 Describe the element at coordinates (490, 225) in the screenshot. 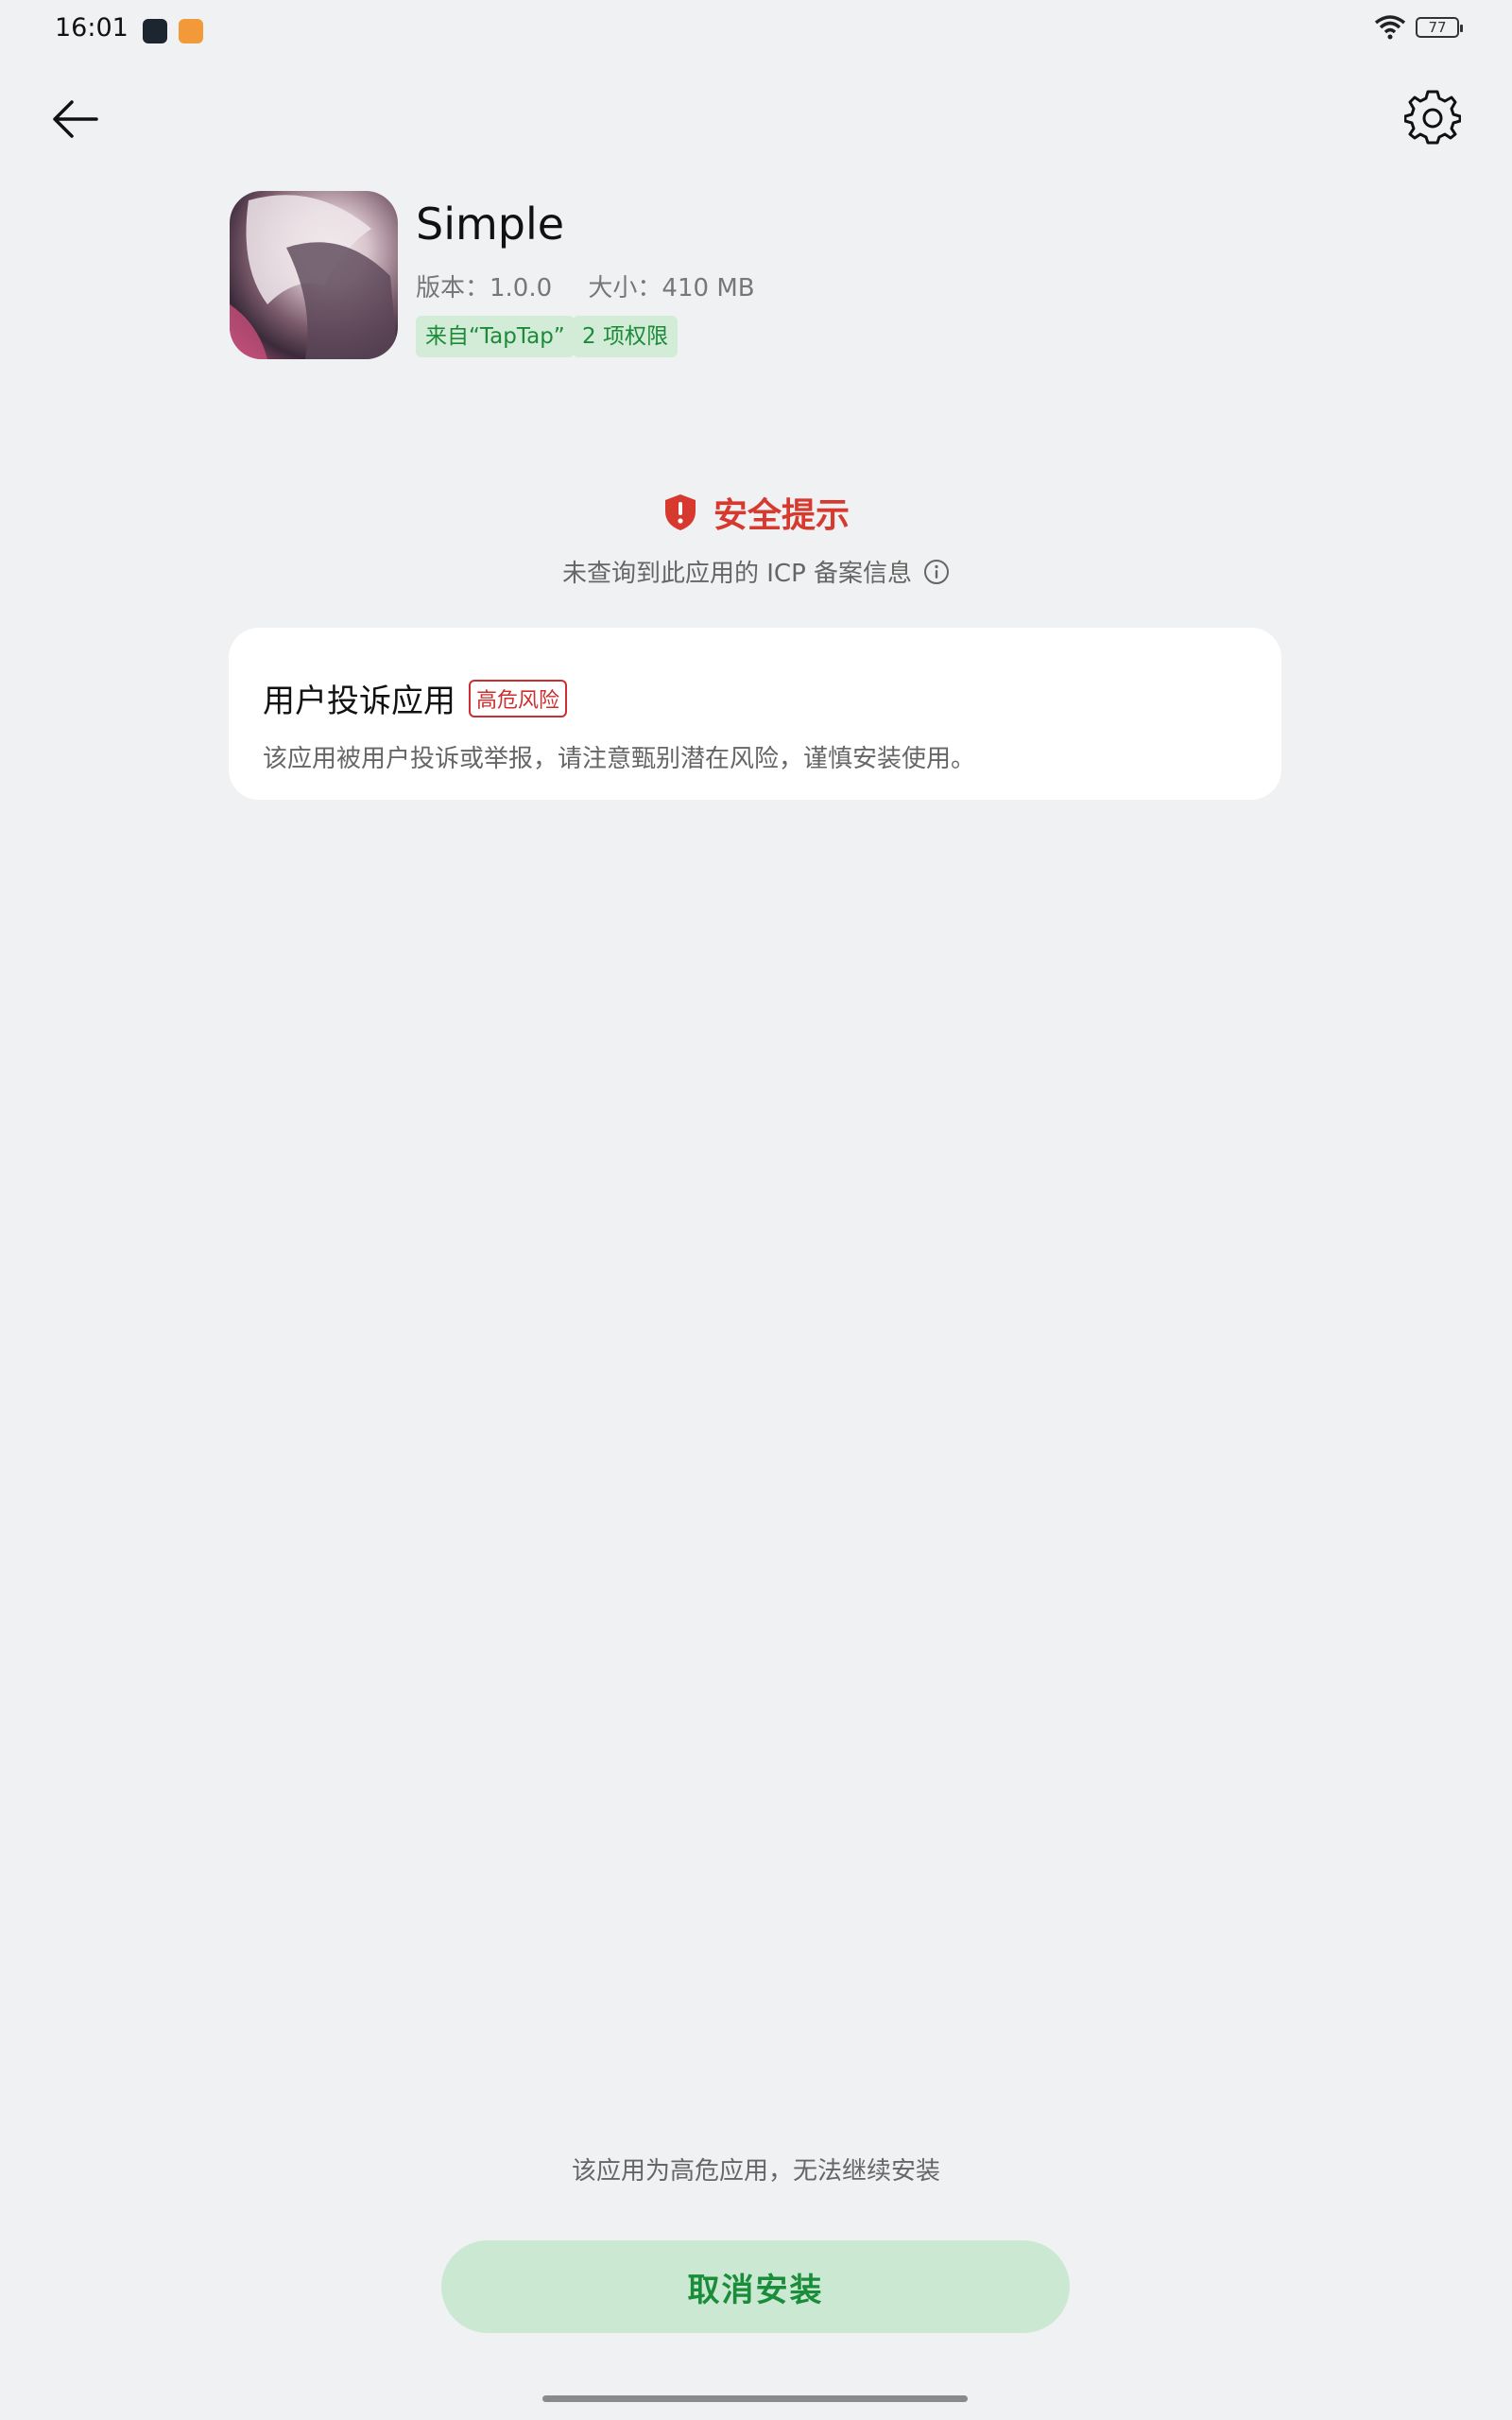

I see `app-name: Simple` at that location.